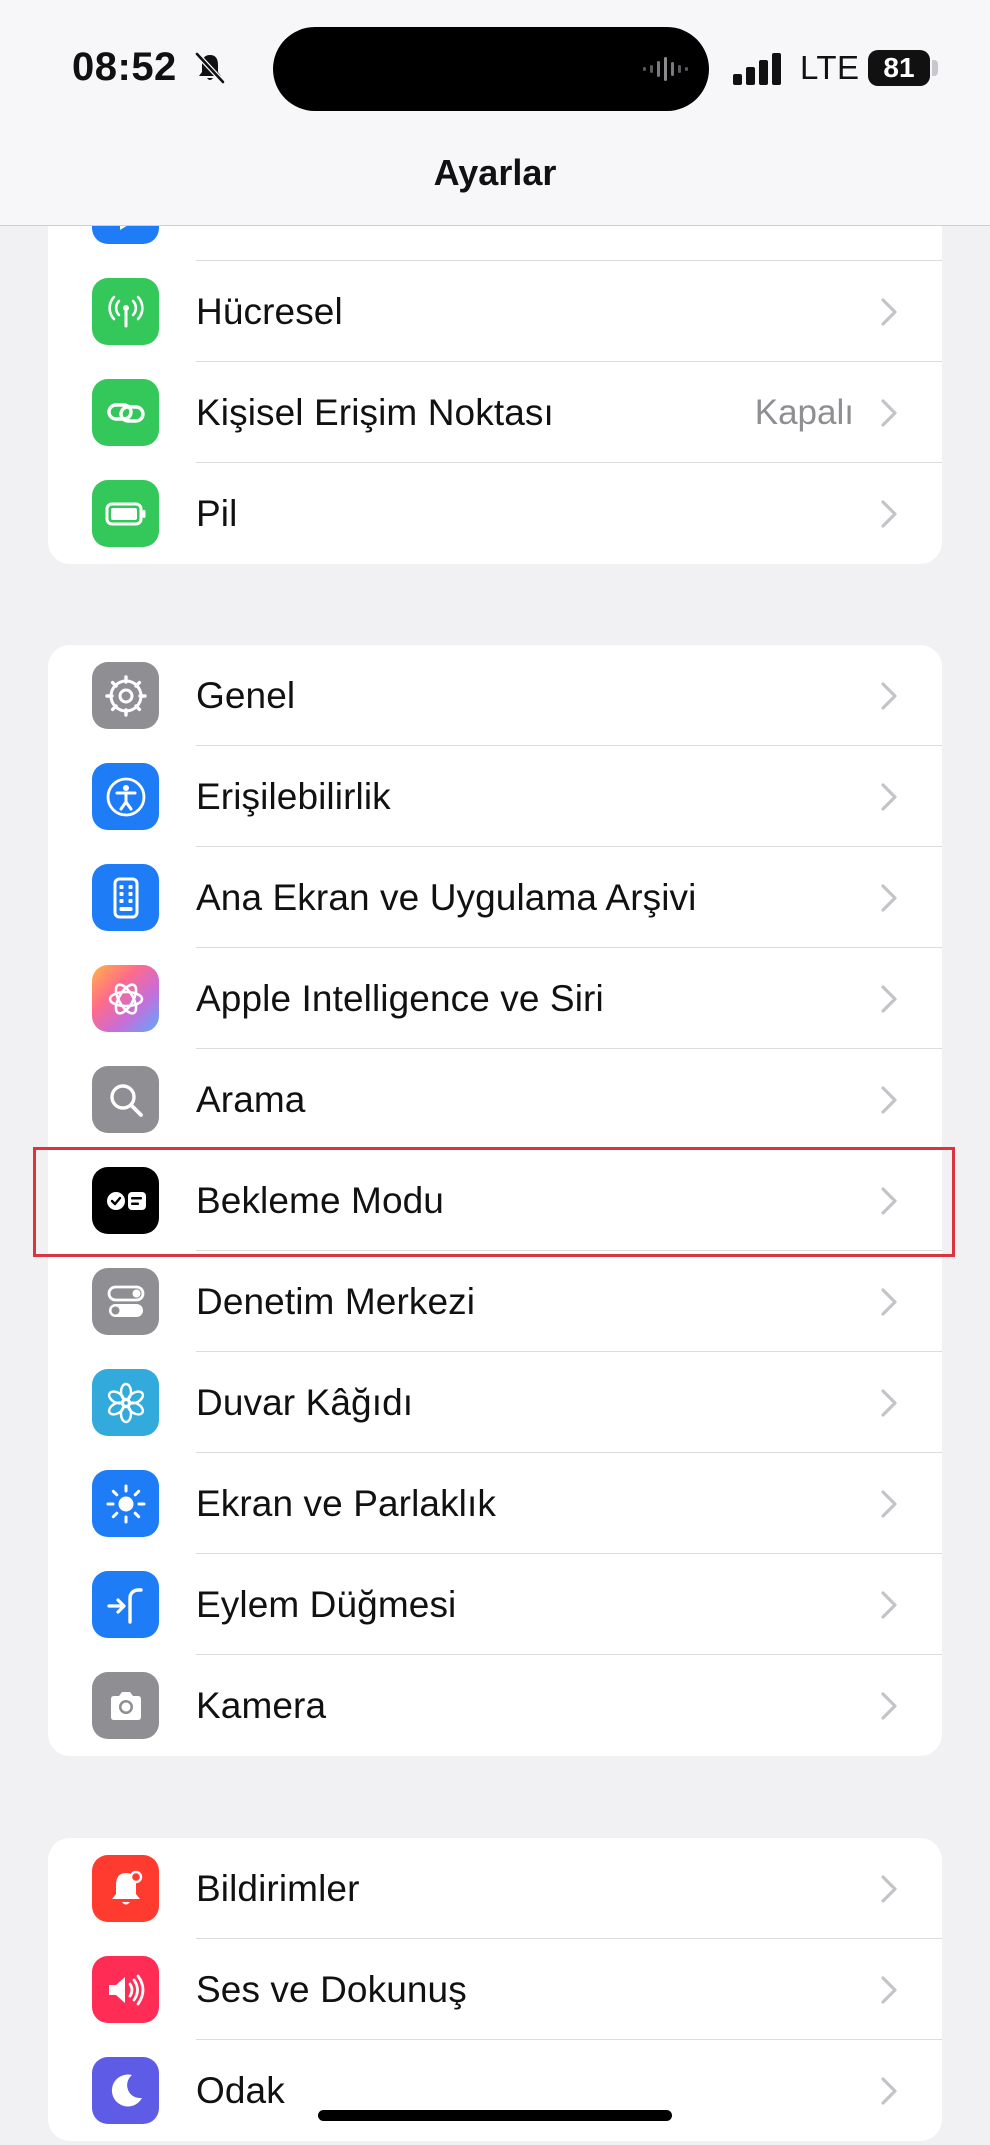  Describe the element at coordinates (125, 796) in the screenshot. I see `accessibility-icon` at that location.